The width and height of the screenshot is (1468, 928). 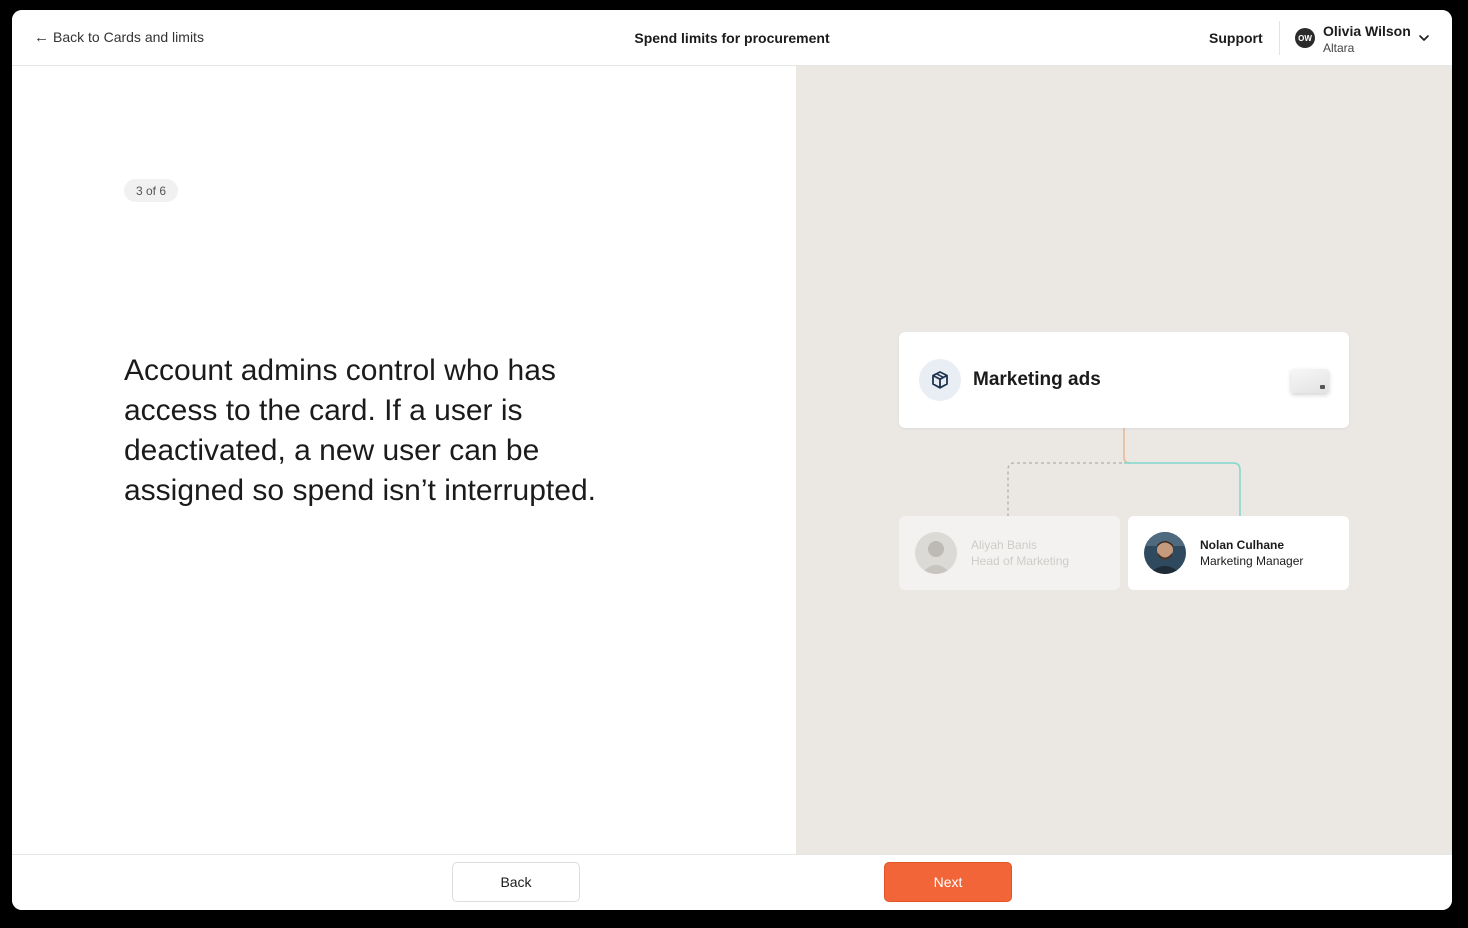 I want to click on credit-card-icon, so click(x=1310, y=381).